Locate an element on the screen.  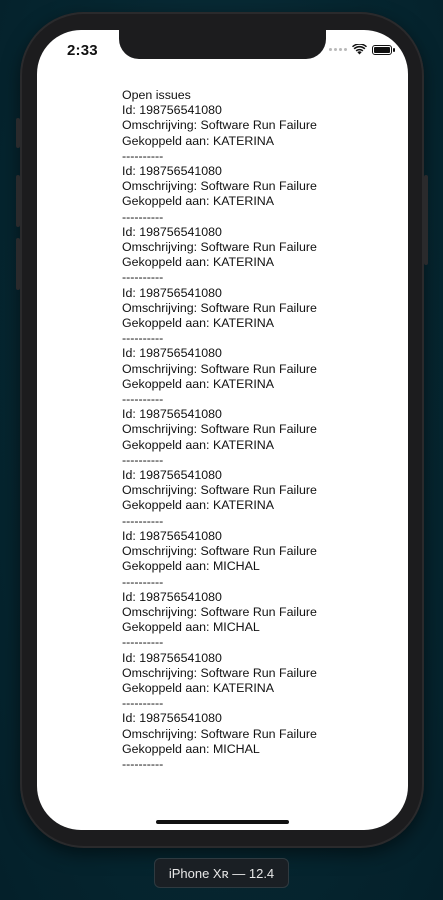
silent-switch is located at coordinates (18, 133).